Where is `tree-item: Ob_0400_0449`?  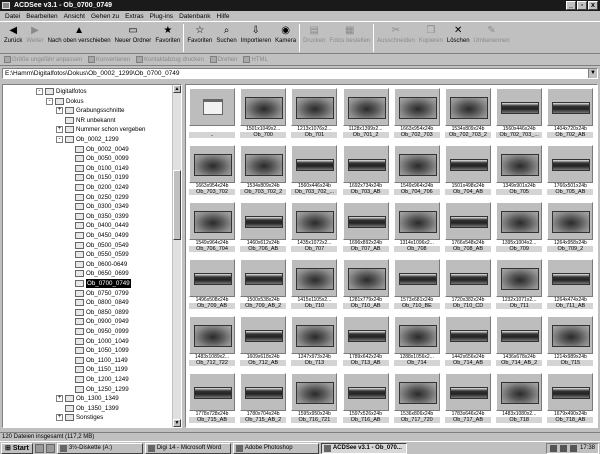
tree-item: Ob_0400_0449 is located at coordinates (102, 225).